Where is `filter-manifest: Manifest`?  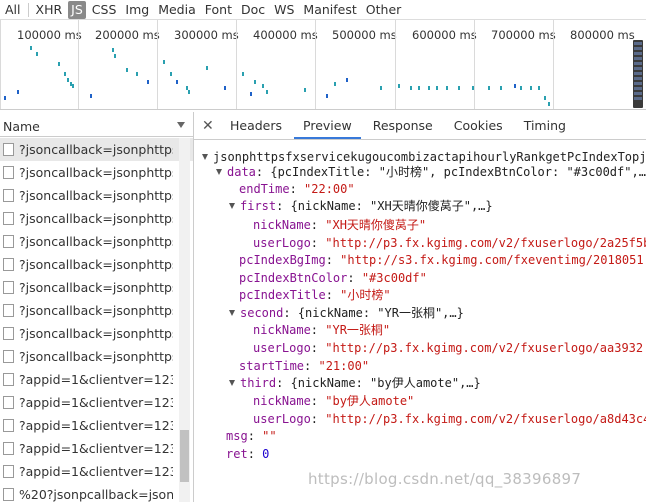
filter-manifest: Manifest is located at coordinates (329, 10).